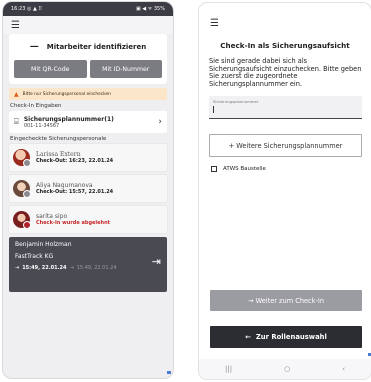 The height and width of the screenshot is (382, 371). I want to click on back-to-roles-button: ← Zur Rollenauswahl, so click(286, 337).